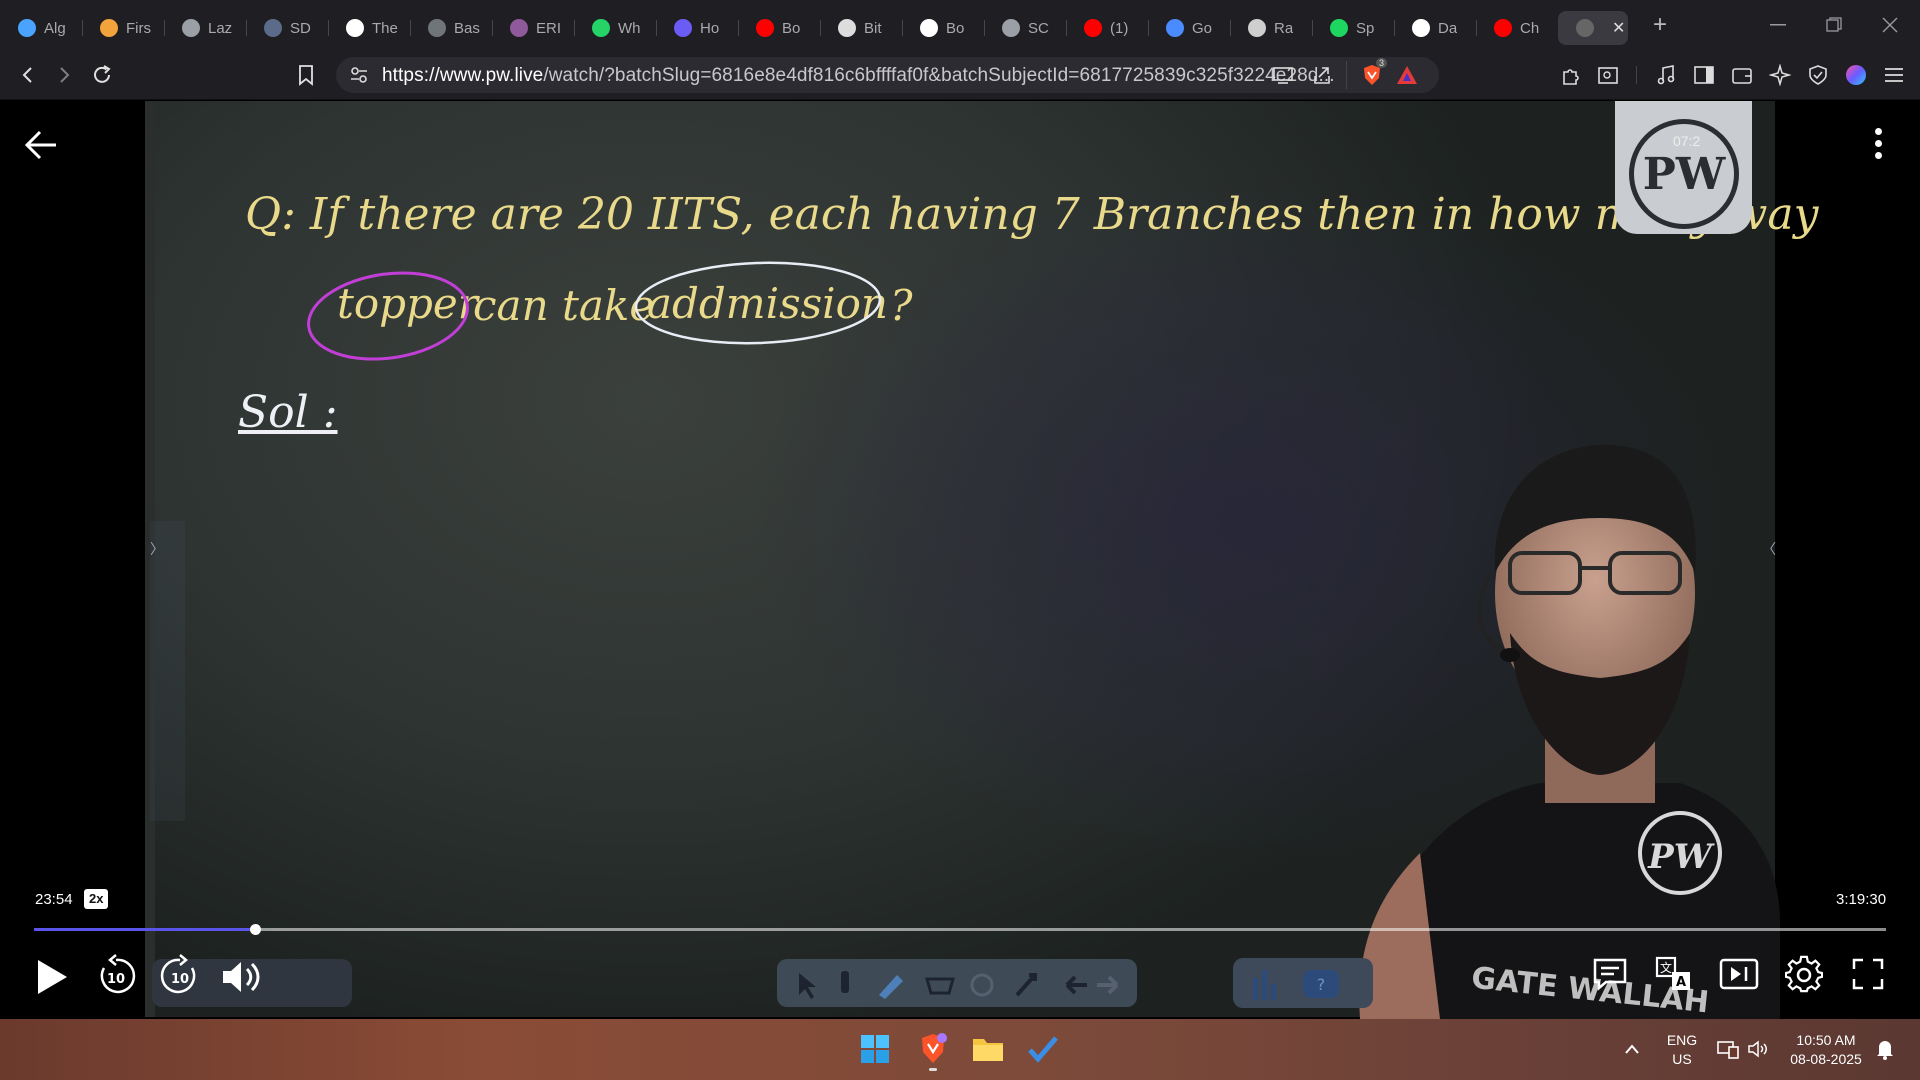 The image size is (1920, 1080). Describe the element at coordinates (54, 899) in the screenshot. I see `current-time: 23:54` at that location.